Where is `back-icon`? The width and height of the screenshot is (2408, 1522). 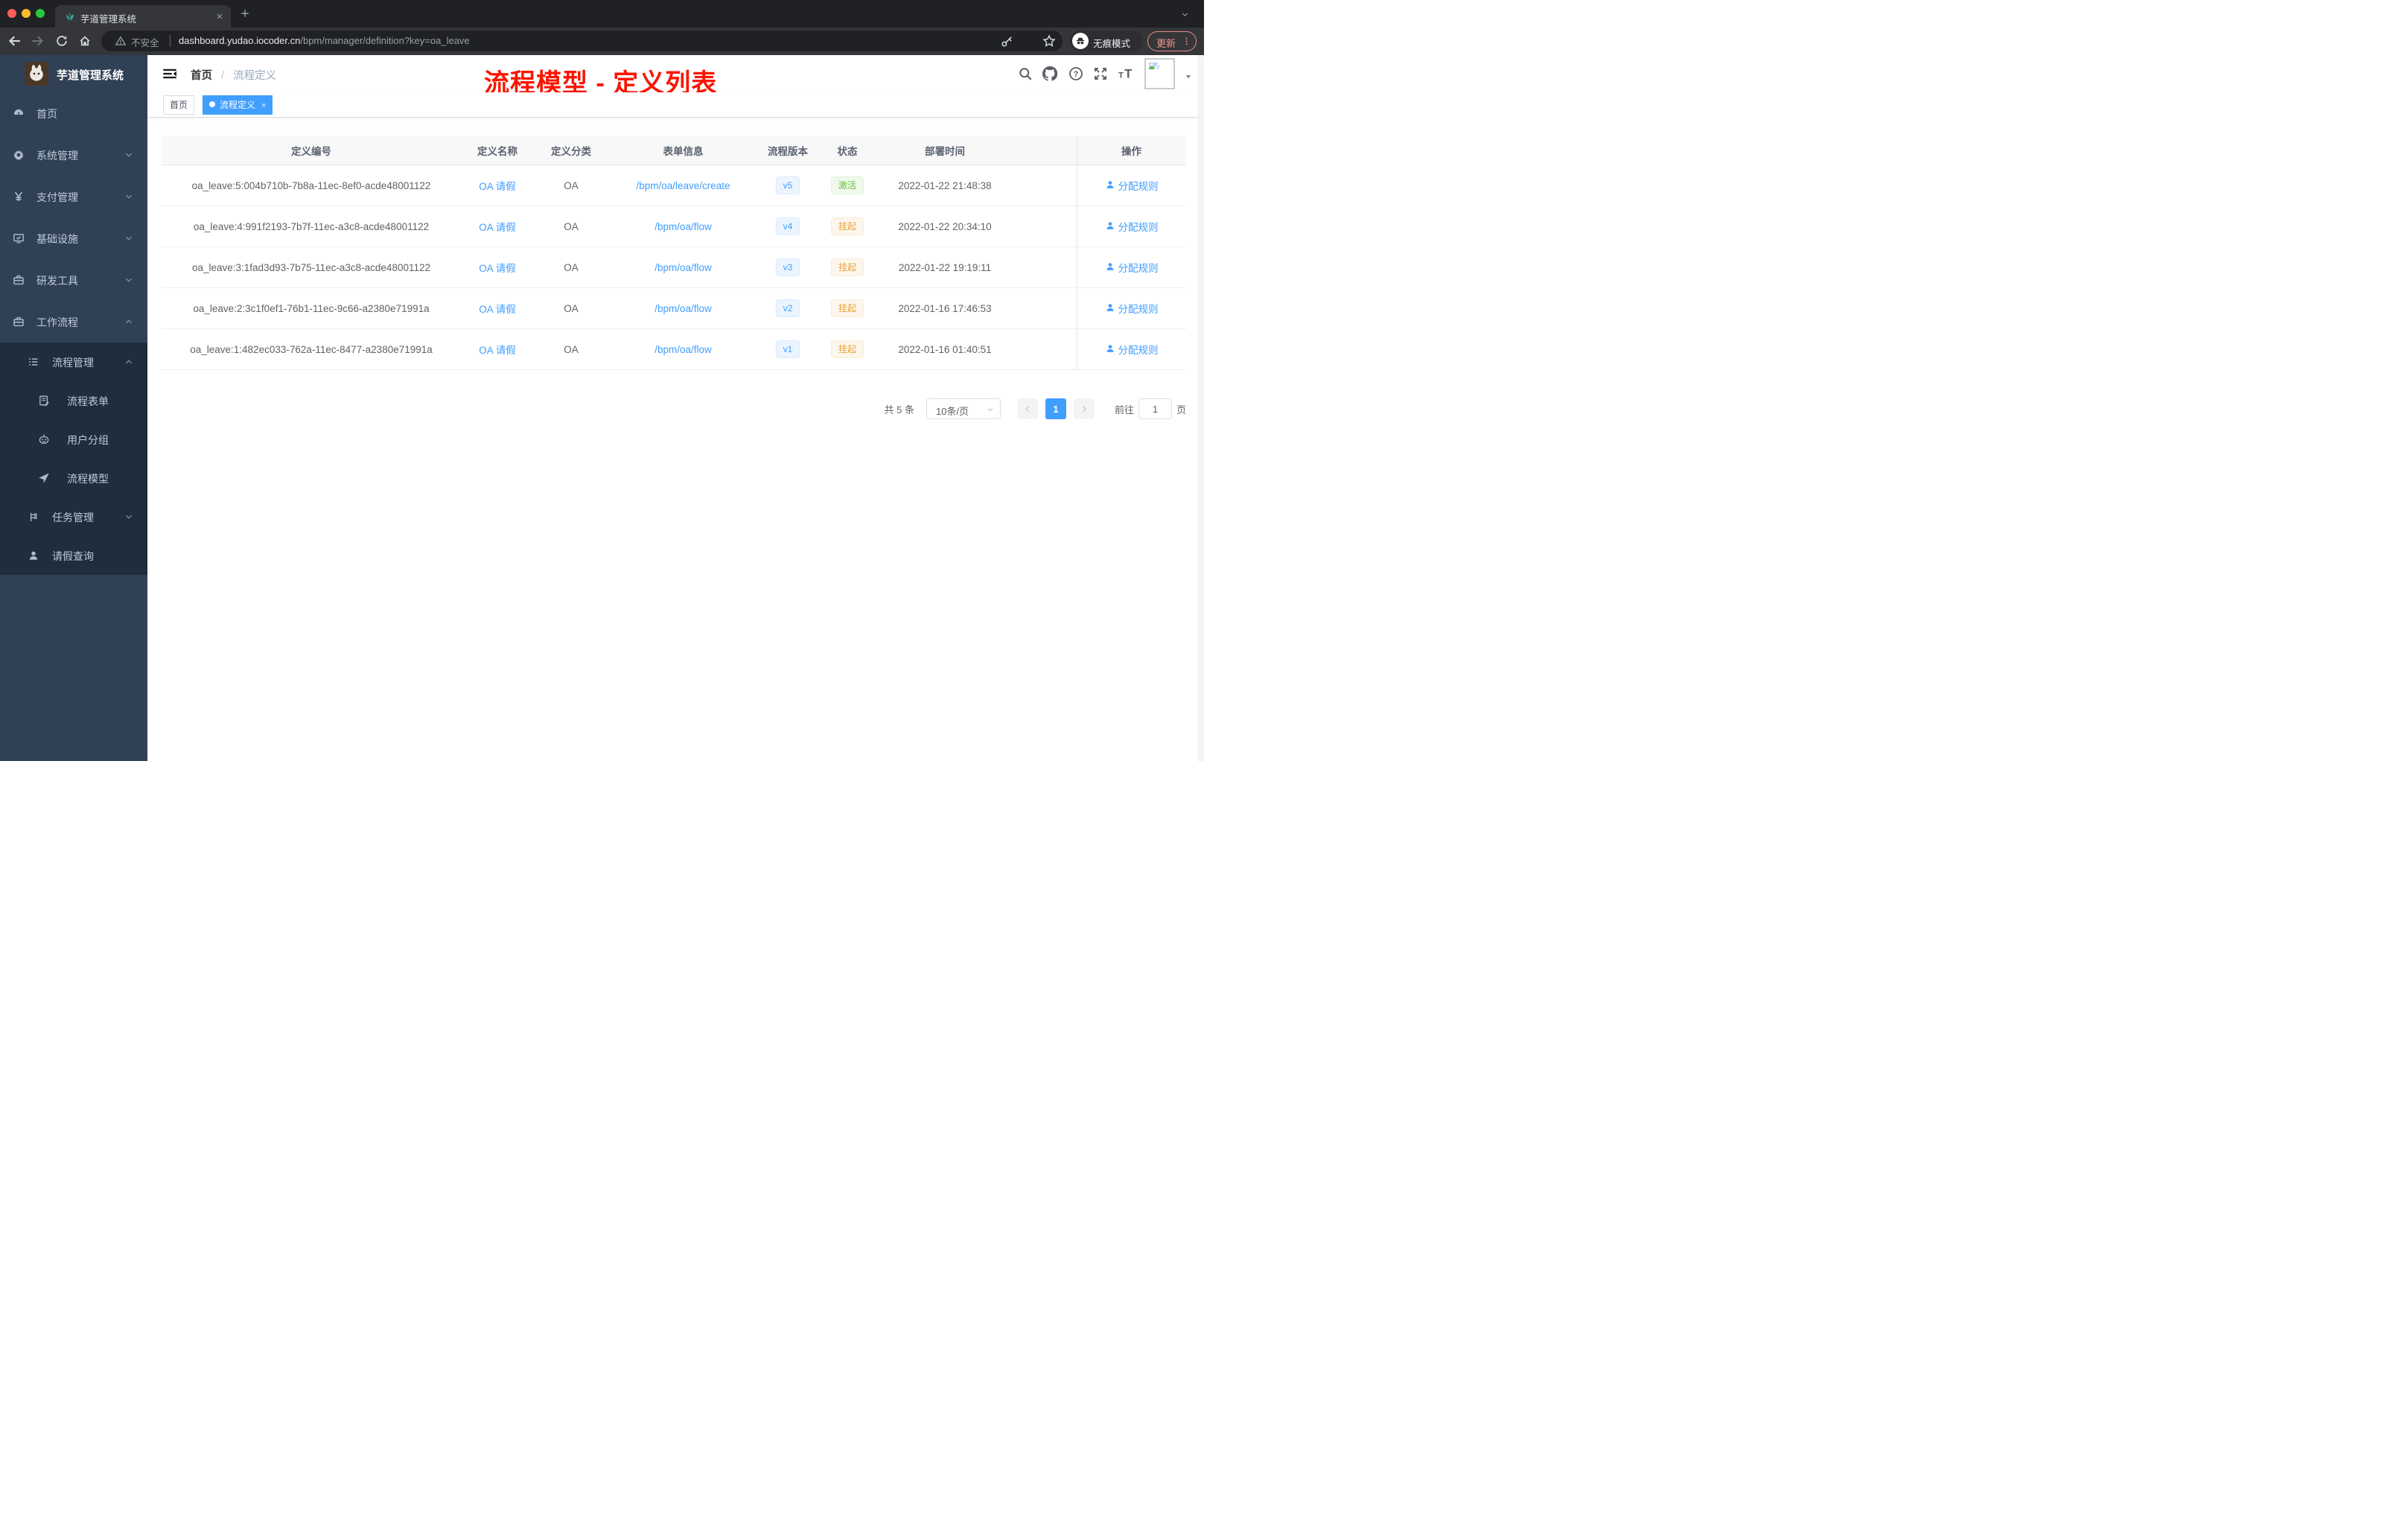
back-icon is located at coordinates (14, 41).